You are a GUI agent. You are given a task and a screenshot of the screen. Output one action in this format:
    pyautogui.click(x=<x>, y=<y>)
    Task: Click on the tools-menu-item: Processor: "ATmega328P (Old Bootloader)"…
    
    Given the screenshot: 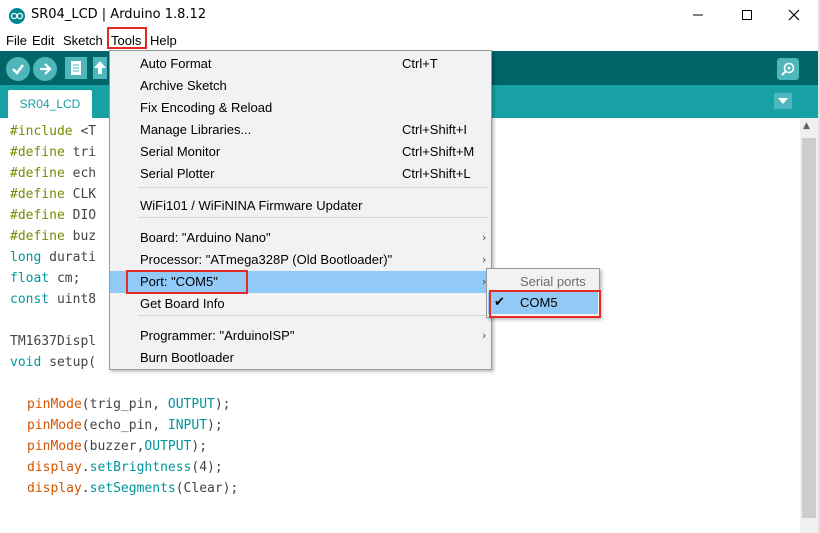 What is the action you would take?
    pyautogui.click(x=300, y=260)
    